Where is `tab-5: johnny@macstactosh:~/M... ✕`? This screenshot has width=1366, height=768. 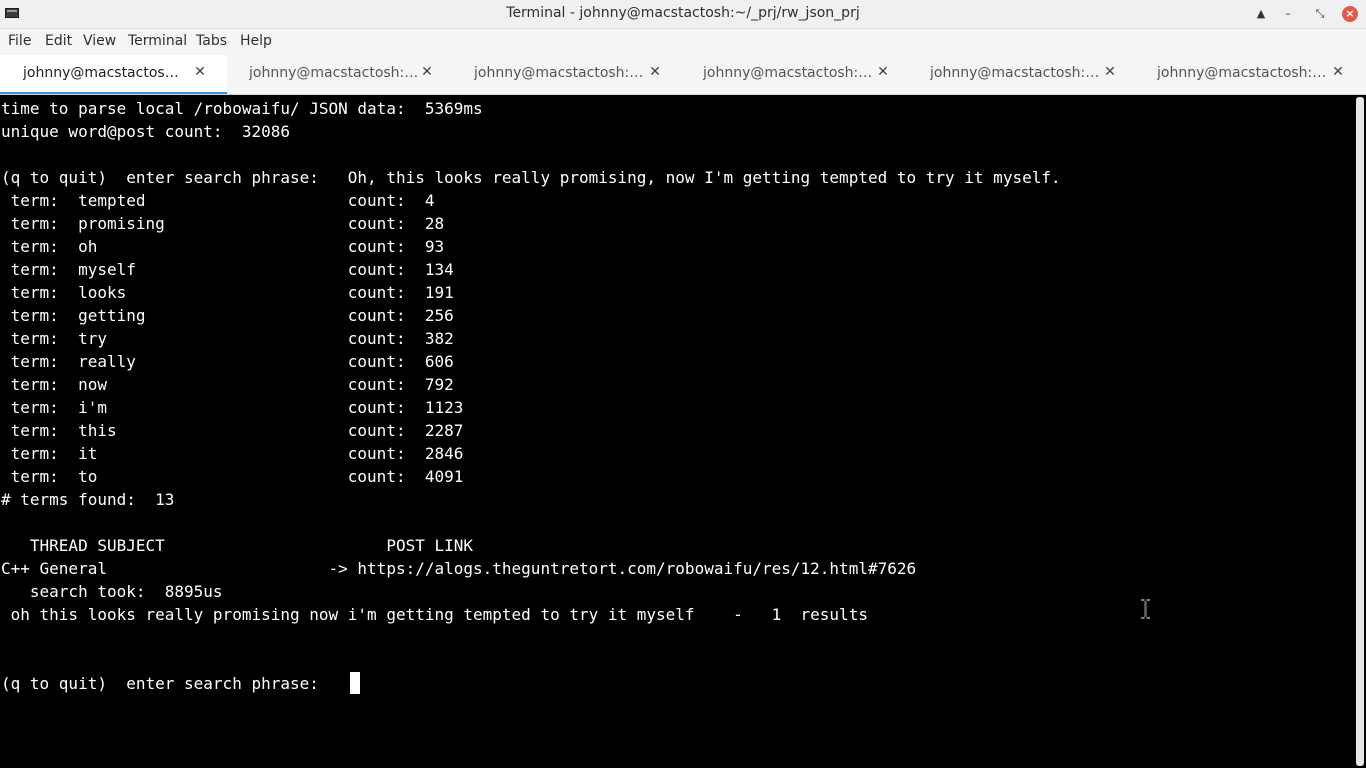
tab-5: johnny@macstactosh:~/M... ✕ is located at coordinates (1021, 74).